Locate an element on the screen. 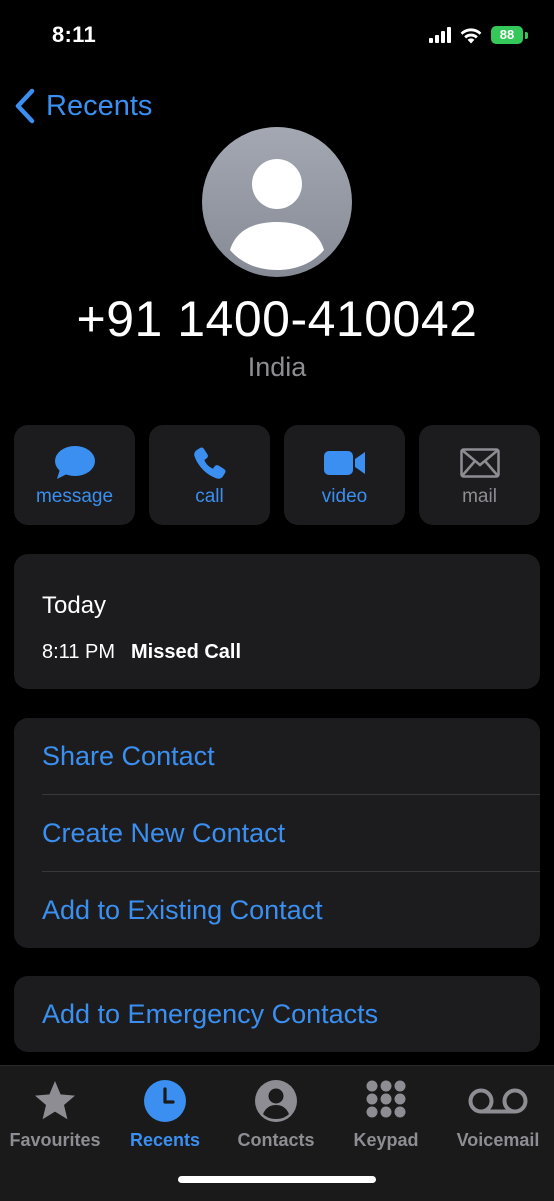  voicemail-icon is located at coordinates (498, 1101).